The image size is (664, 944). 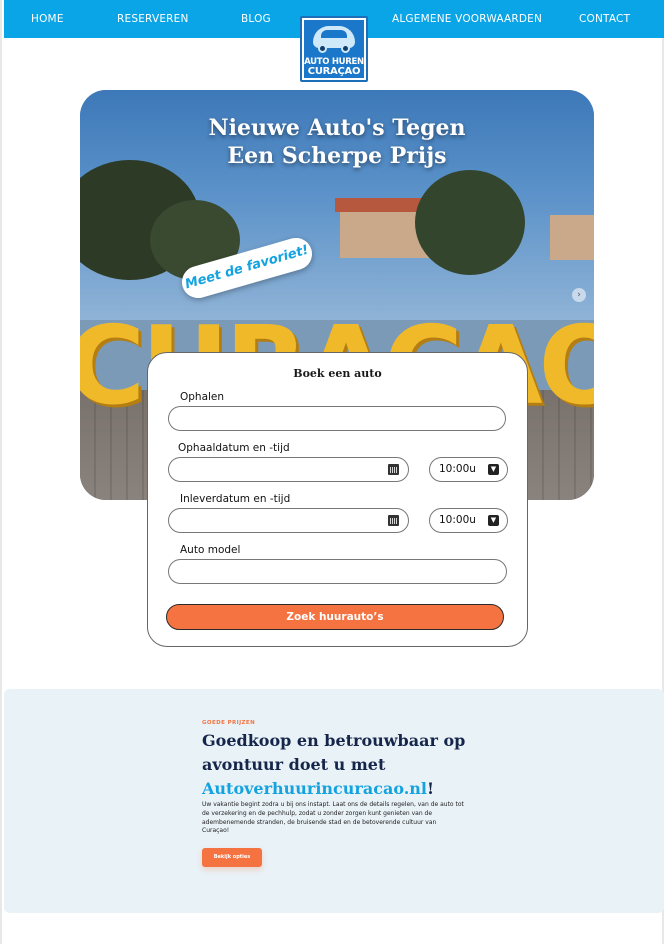 I want to click on return-datetime-label: Inleverdatum en -tijd, so click(x=235, y=499).